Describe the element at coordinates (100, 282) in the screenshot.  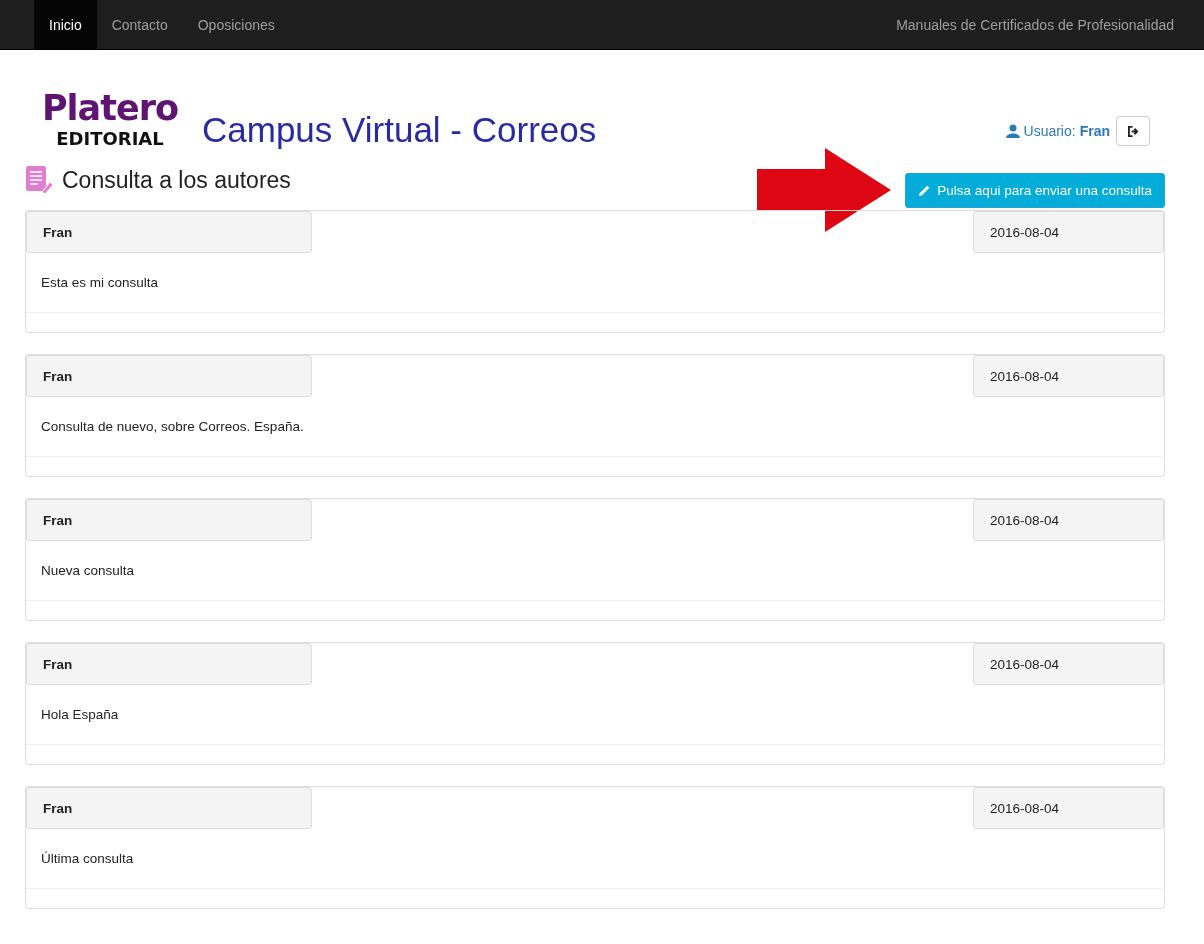
I see `query-text: Esta es mi consulta` at that location.